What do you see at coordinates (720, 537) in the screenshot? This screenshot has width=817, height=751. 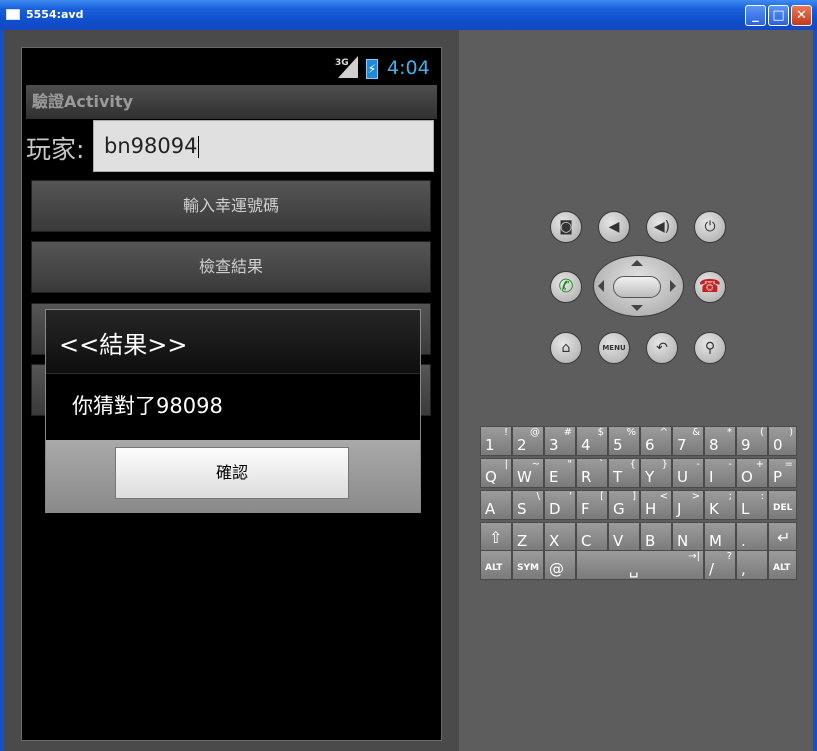 I see `key-m: M` at bounding box center [720, 537].